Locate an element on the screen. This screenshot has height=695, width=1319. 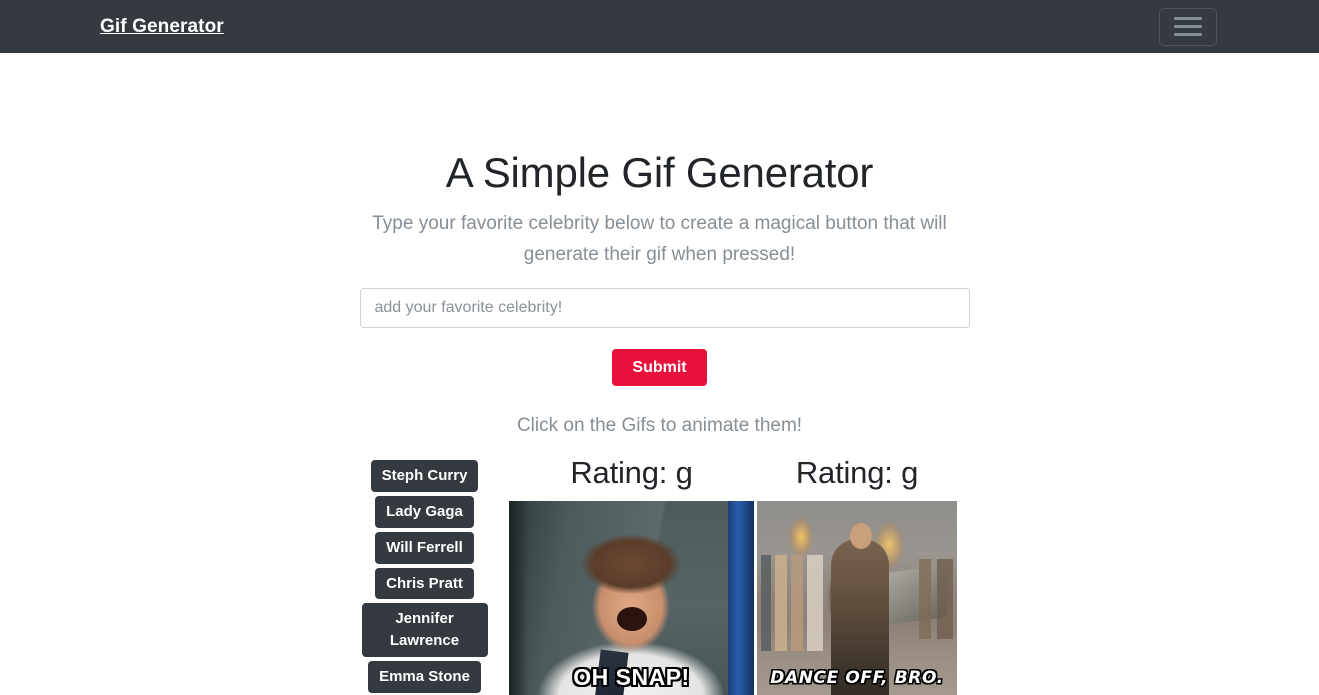
hamburger-menu-button is located at coordinates (1188, 26).